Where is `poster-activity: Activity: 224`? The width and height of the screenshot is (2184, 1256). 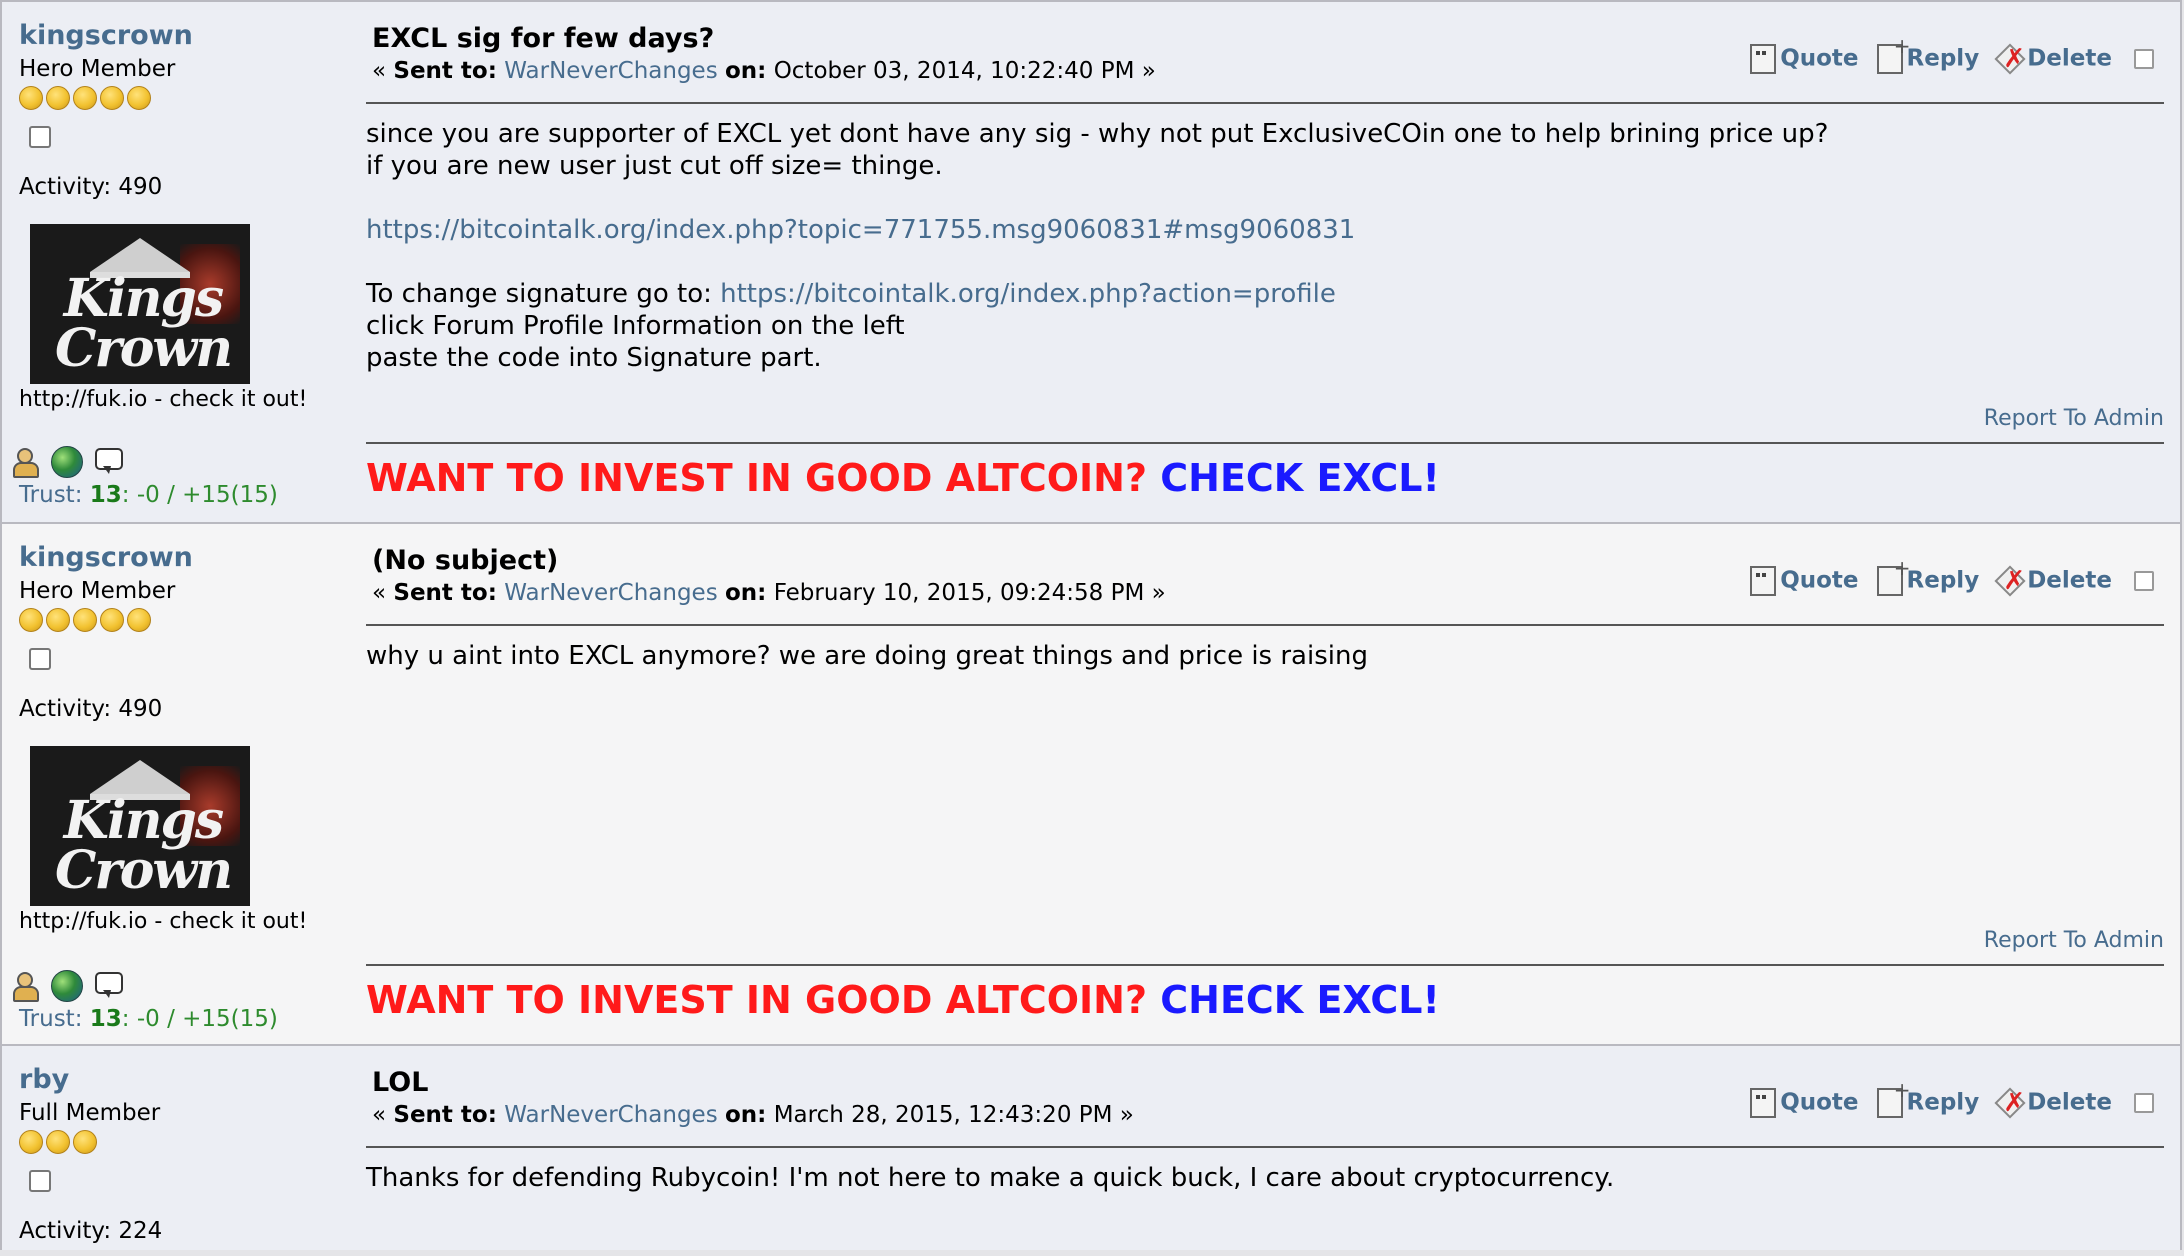 poster-activity: Activity: 224 is located at coordinates (91, 1231).